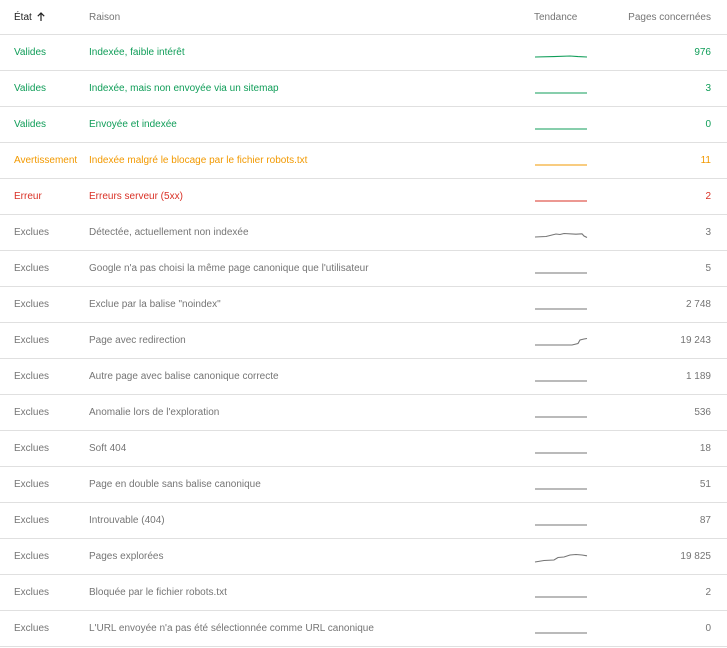  Describe the element at coordinates (175, 484) in the screenshot. I see `row-reason: Page en double sans balise canonique` at that location.